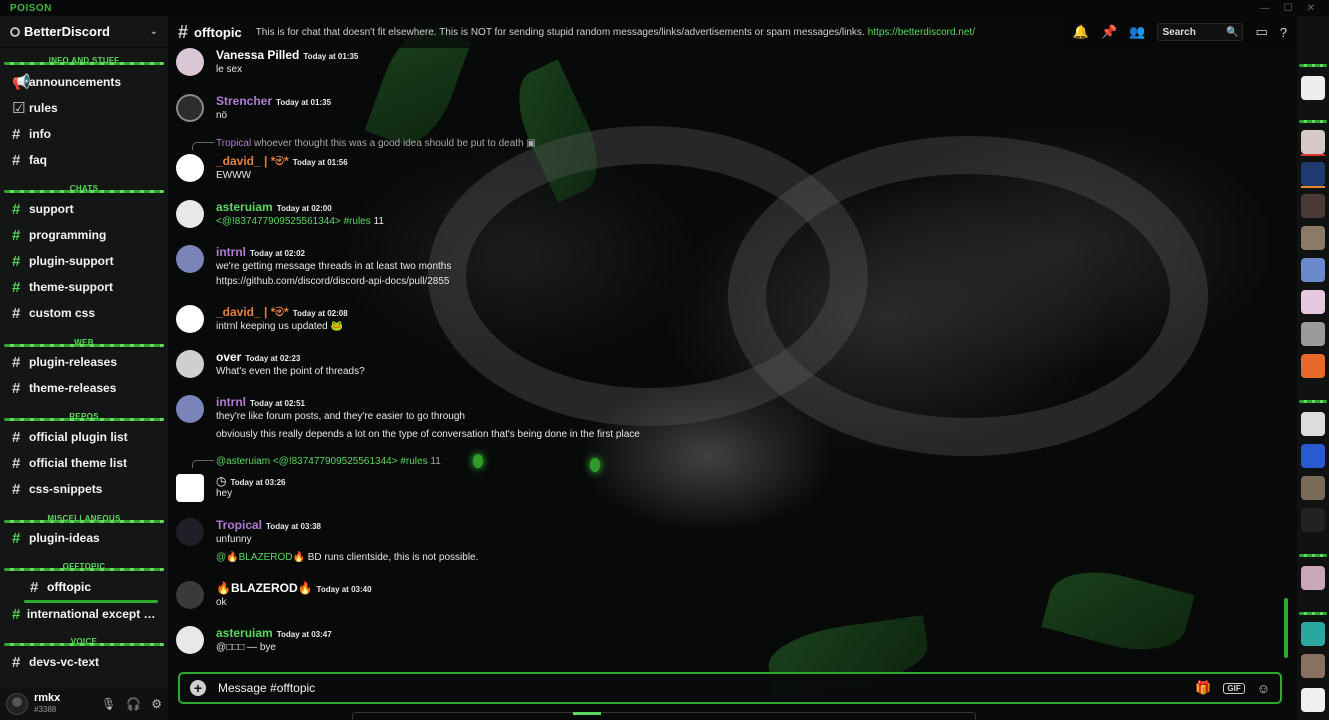 This screenshot has width=1329, height=720. What do you see at coordinates (133, 704) in the screenshot?
I see `headphones-icon: 🎧` at bounding box center [133, 704].